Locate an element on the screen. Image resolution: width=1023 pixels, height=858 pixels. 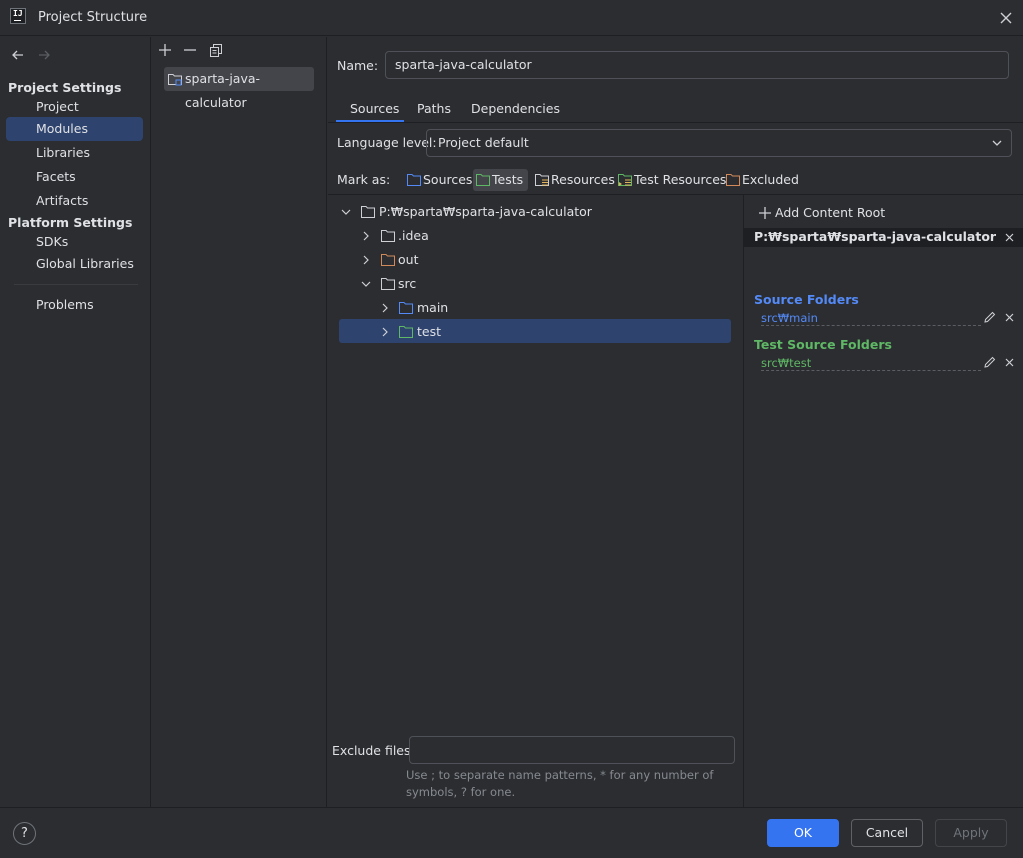
mark-as-sources-button: Sources is located at coordinates (440, 180).